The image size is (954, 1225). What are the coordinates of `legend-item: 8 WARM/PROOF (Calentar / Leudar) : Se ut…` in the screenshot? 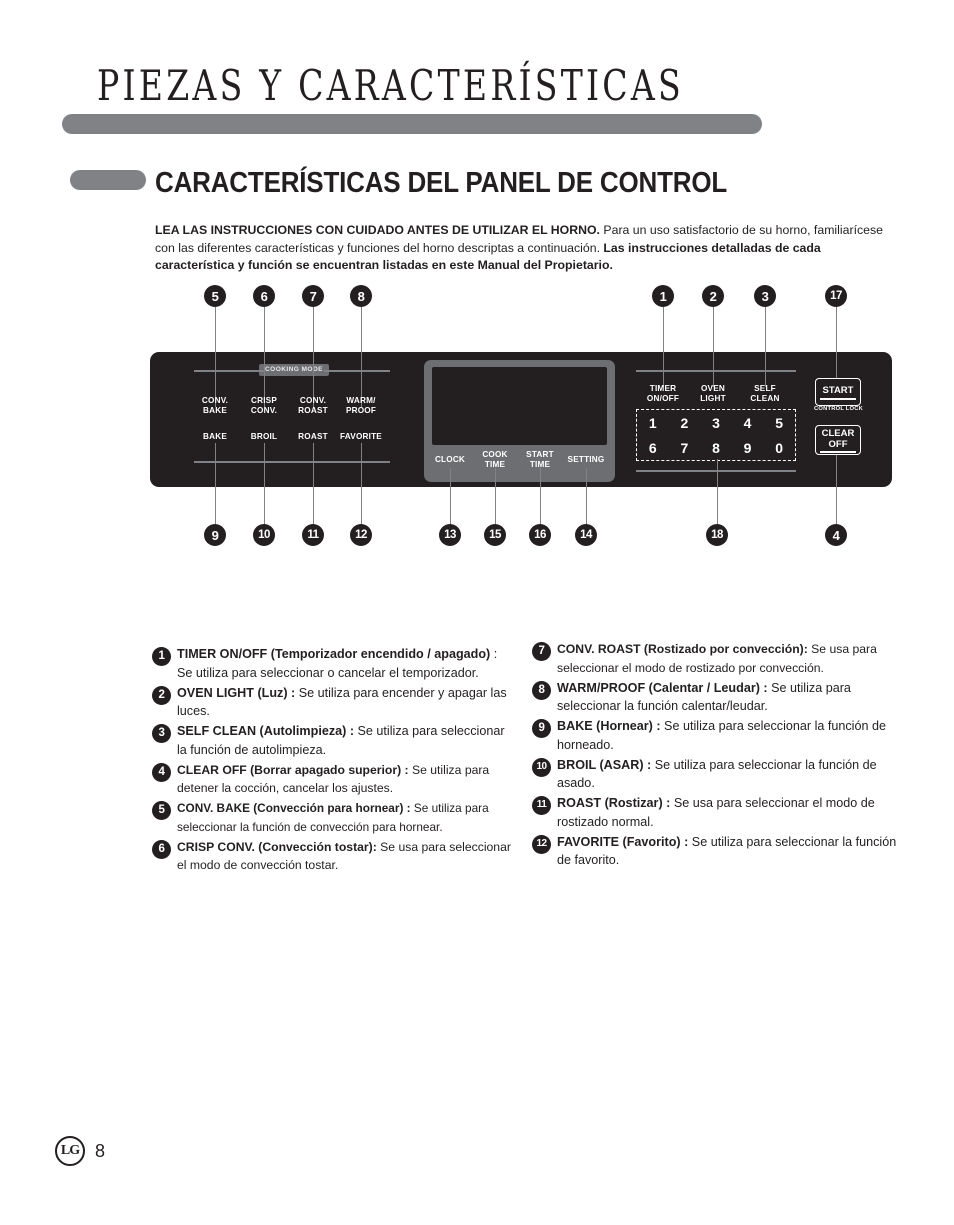 It's located at (716, 697).